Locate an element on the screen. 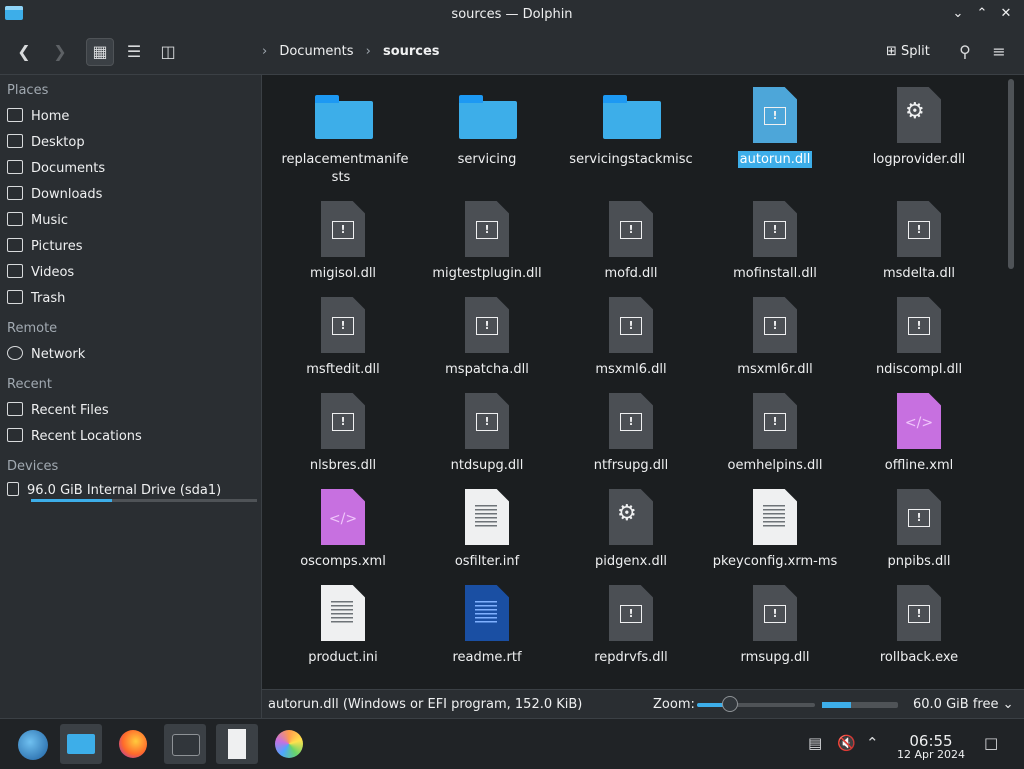 This screenshot has height=769, width=1024. free-space-label: 60.0 GiB free ⌄ is located at coordinates (963, 704).